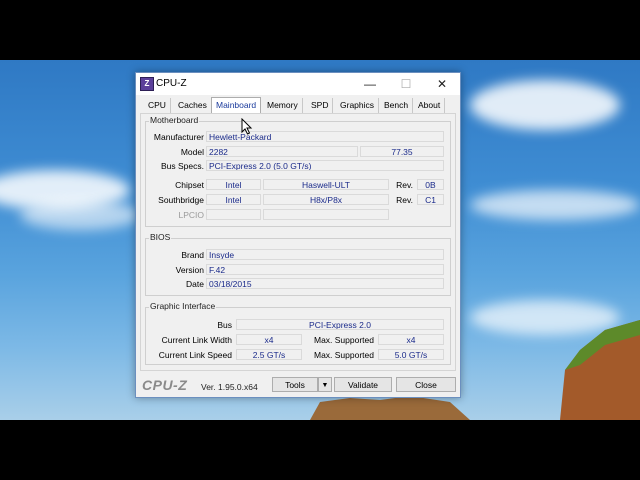 Image resolution: width=640 pixels, height=480 pixels. What do you see at coordinates (600, 370) in the screenshot?
I see `wallpaper-cliff` at bounding box center [600, 370].